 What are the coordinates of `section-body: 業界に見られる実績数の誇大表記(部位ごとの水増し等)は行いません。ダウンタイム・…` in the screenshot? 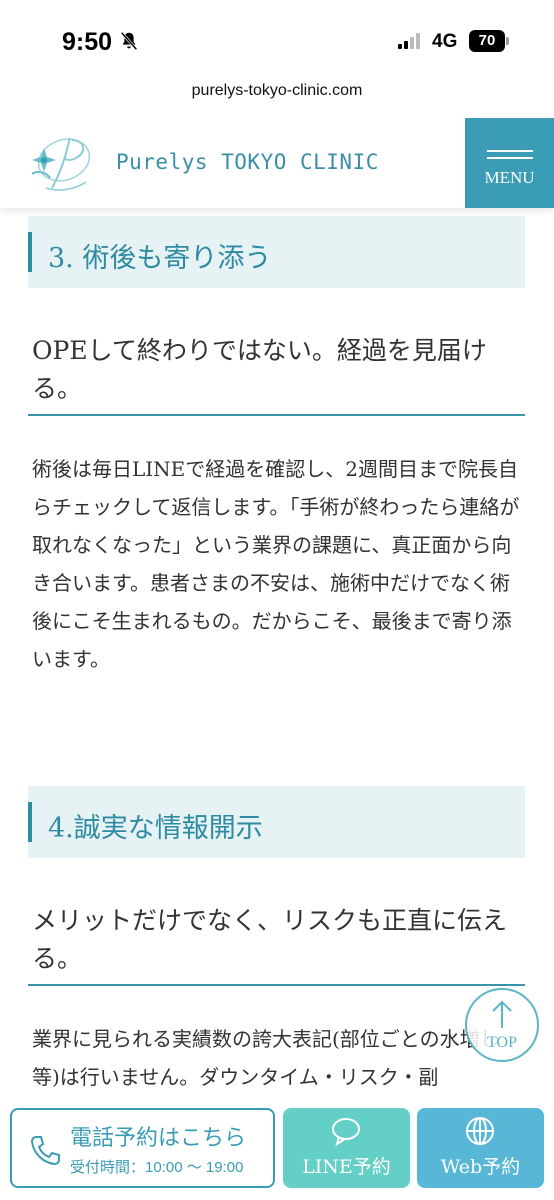 It's located at (266, 1058).